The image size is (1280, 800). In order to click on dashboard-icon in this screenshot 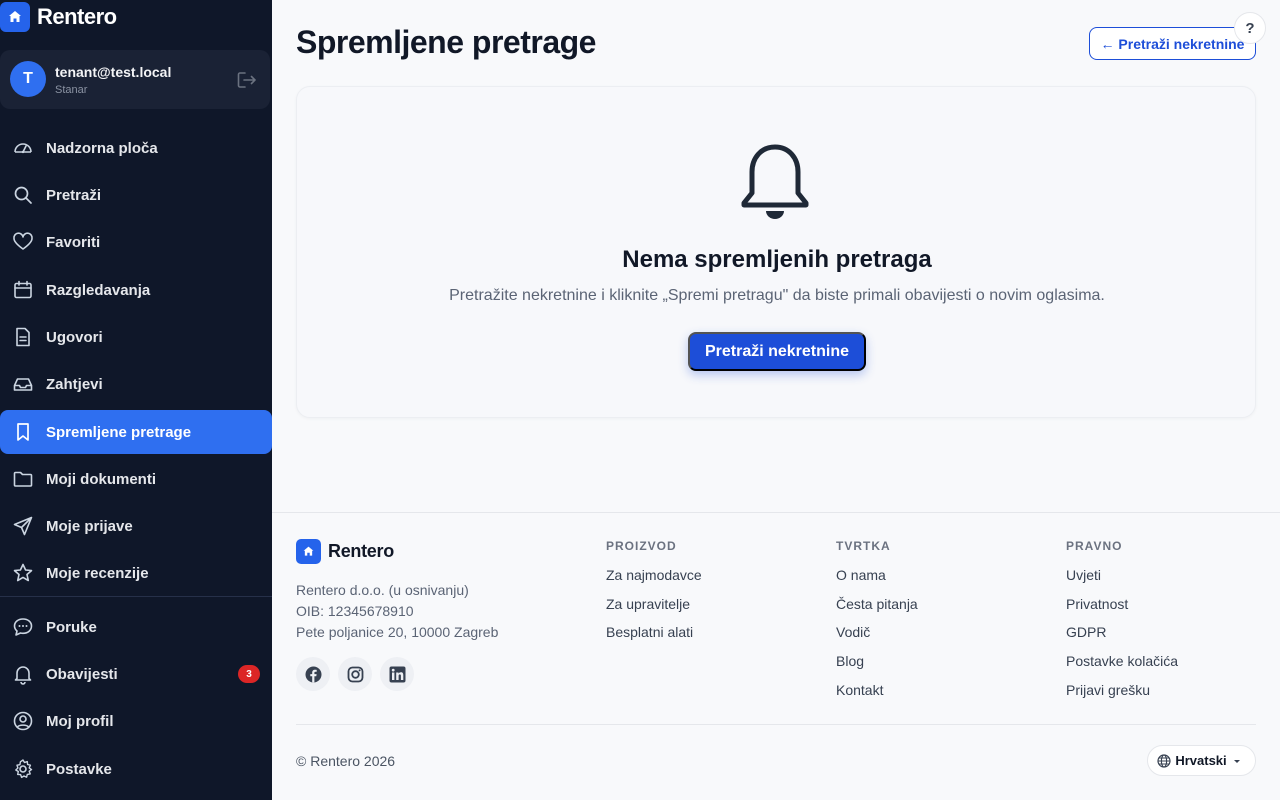, I will do `click(23, 148)`.